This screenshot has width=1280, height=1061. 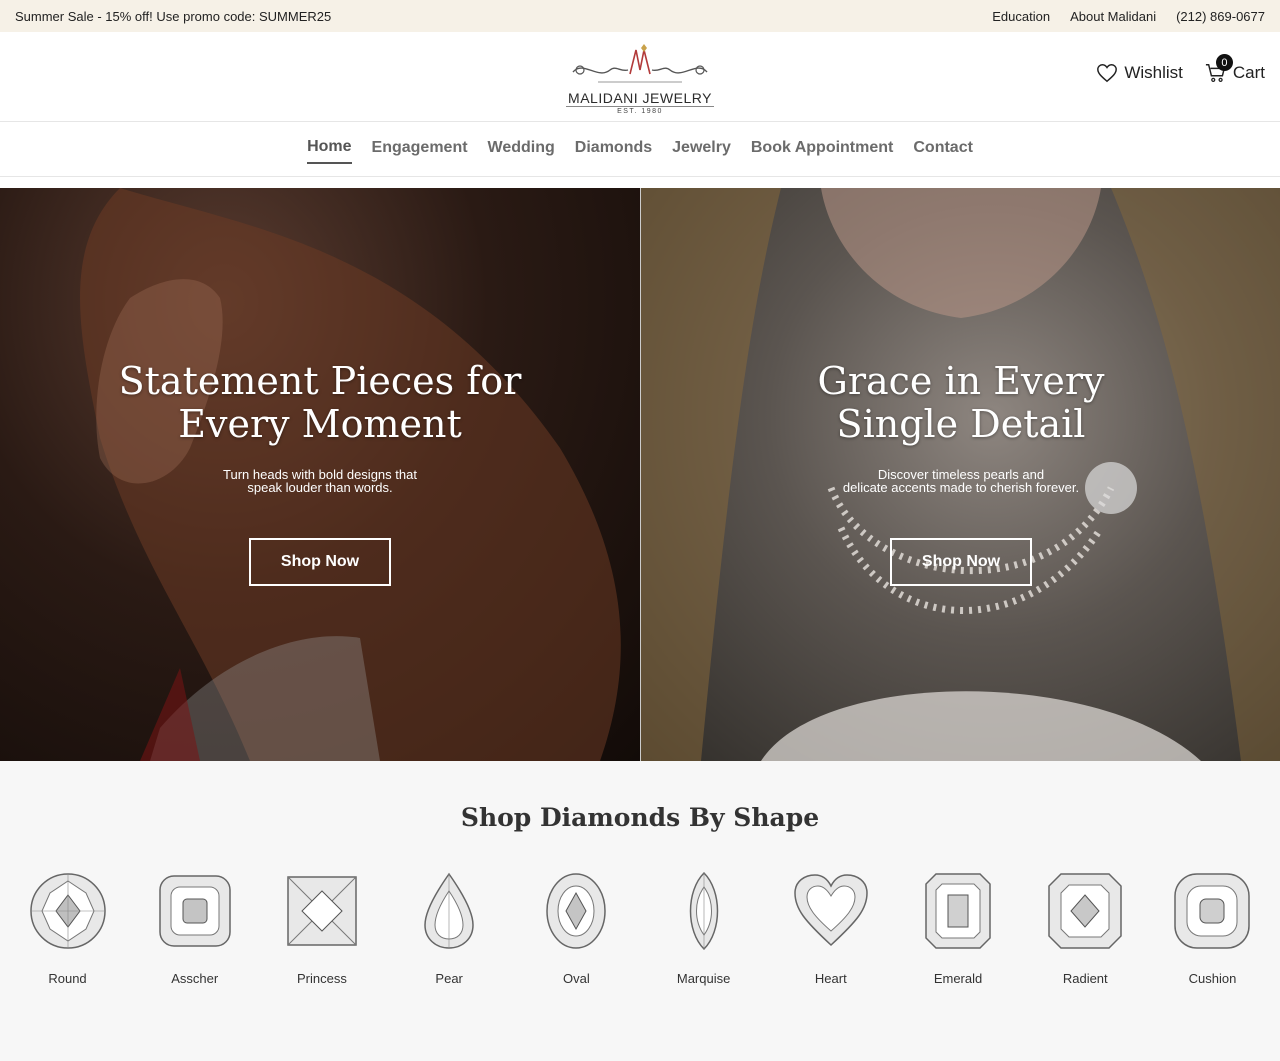 I want to click on princess-diamond-icon, so click(x=322, y=911).